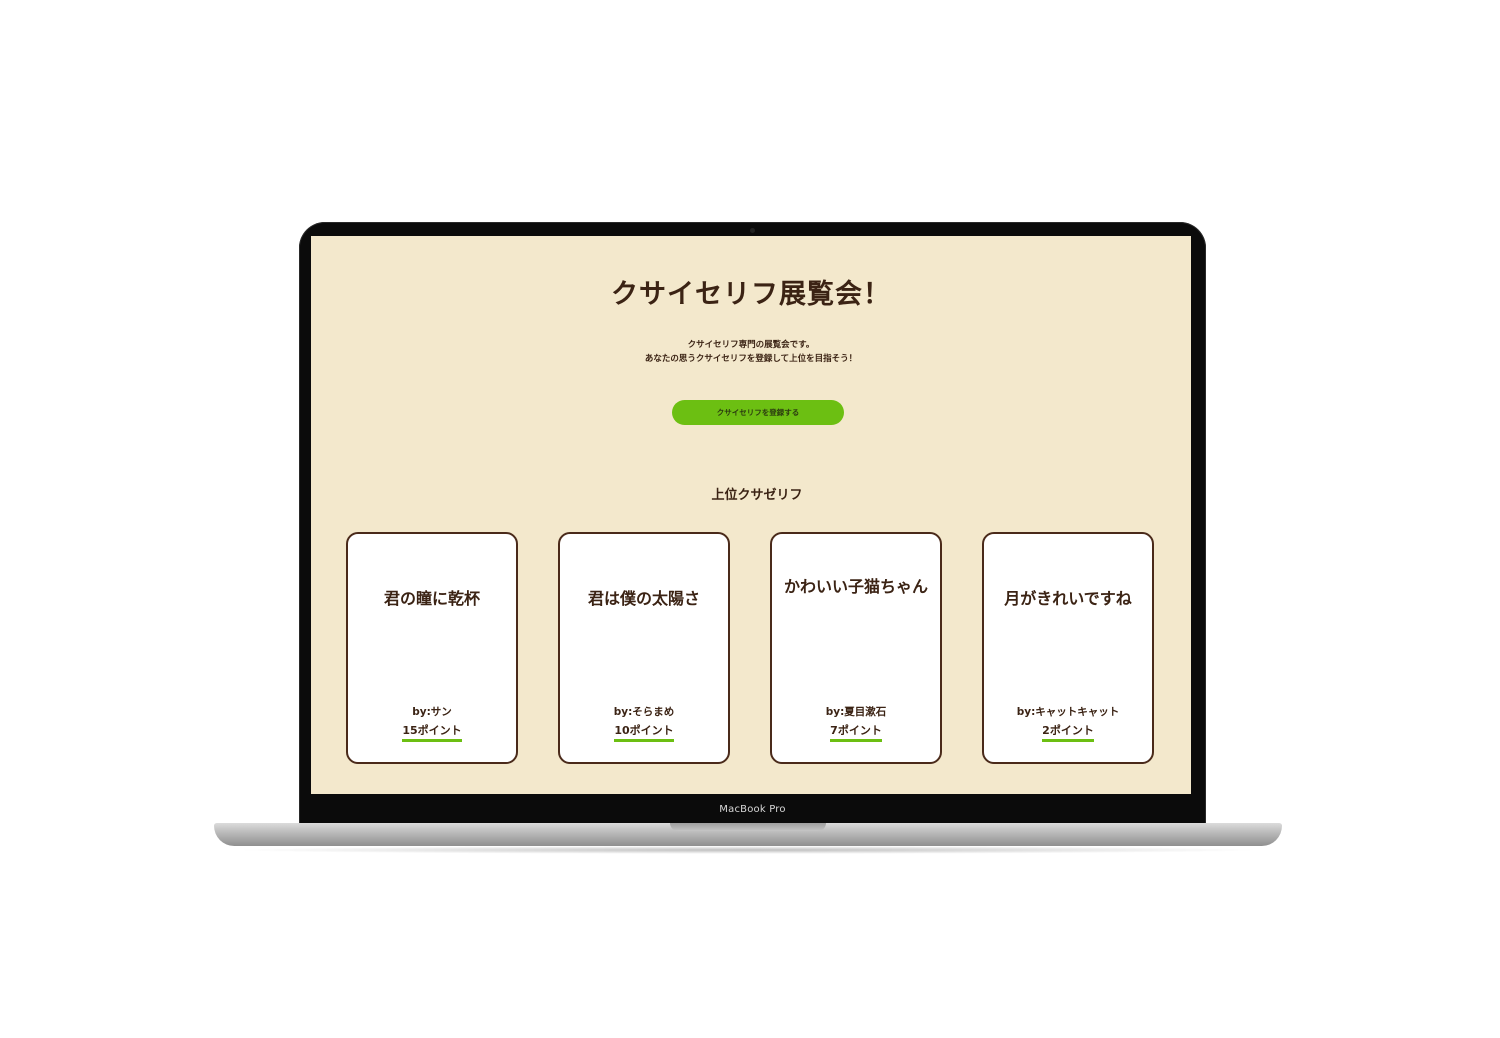  What do you see at coordinates (856, 712) in the screenshot?
I see `card-author: by:夏目漱石` at bounding box center [856, 712].